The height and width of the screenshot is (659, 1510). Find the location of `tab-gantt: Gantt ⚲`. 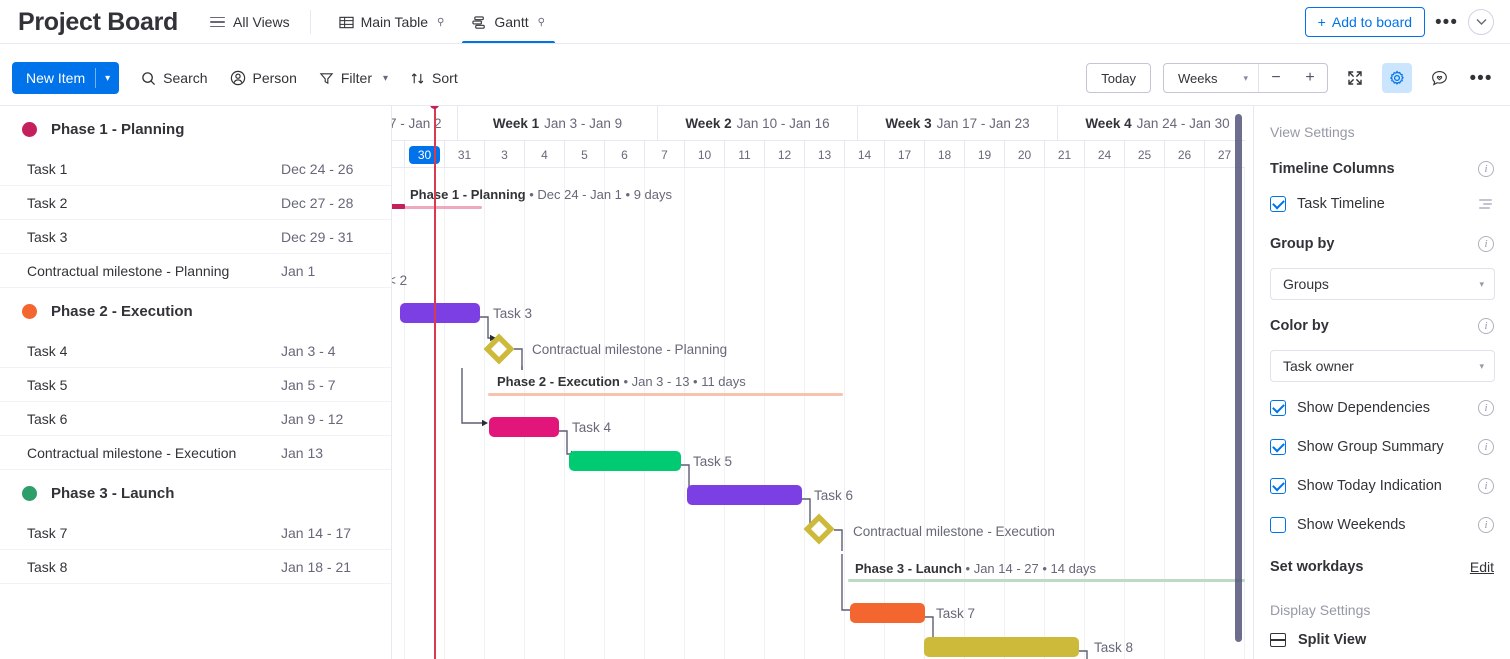

tab-gantt: Gantt ⚲ is located at coordinates (508, 22).